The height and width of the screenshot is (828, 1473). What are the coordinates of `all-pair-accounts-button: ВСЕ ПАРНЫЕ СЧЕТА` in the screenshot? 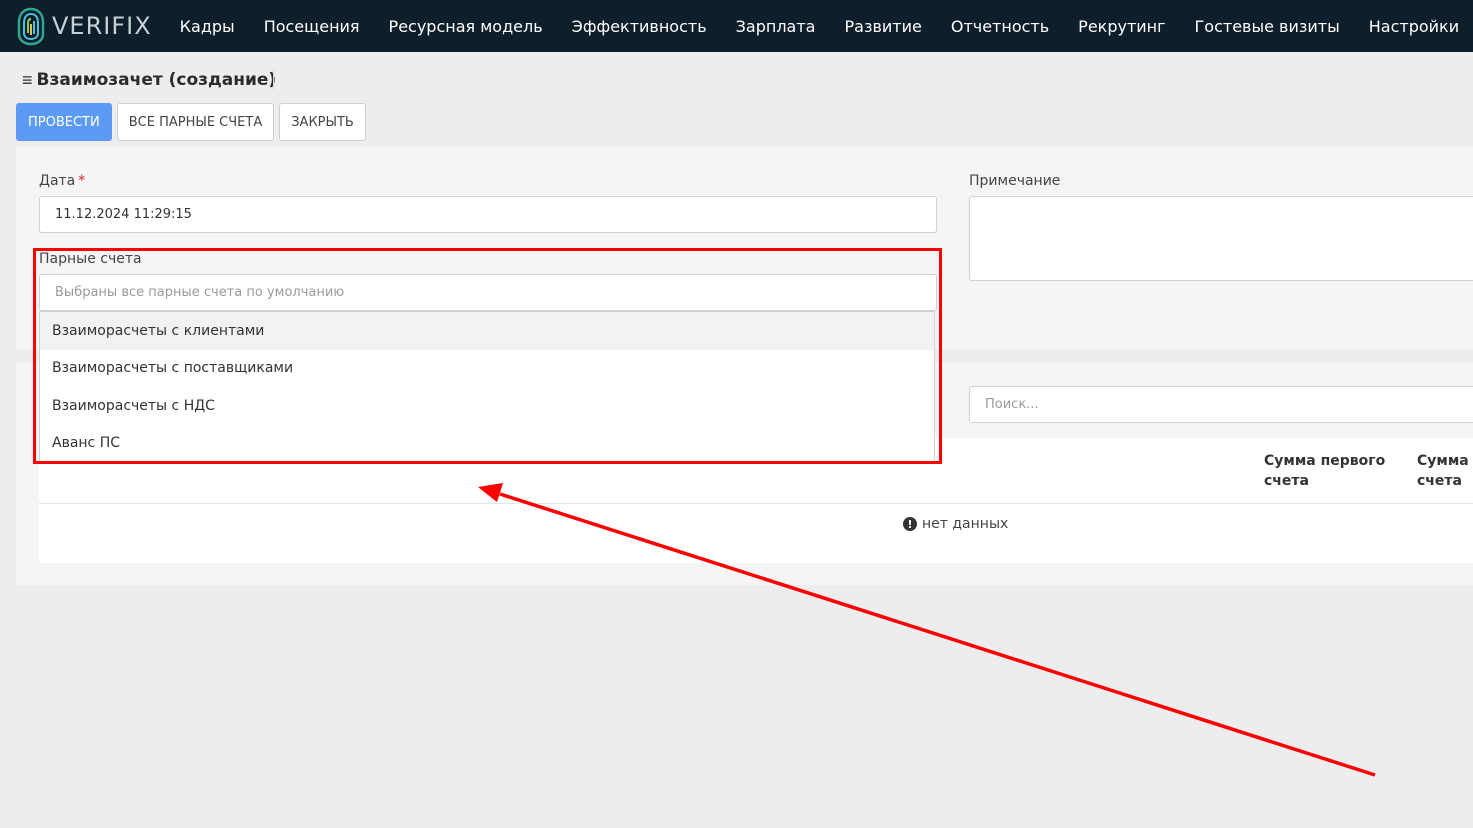 It's located at (195, 122).